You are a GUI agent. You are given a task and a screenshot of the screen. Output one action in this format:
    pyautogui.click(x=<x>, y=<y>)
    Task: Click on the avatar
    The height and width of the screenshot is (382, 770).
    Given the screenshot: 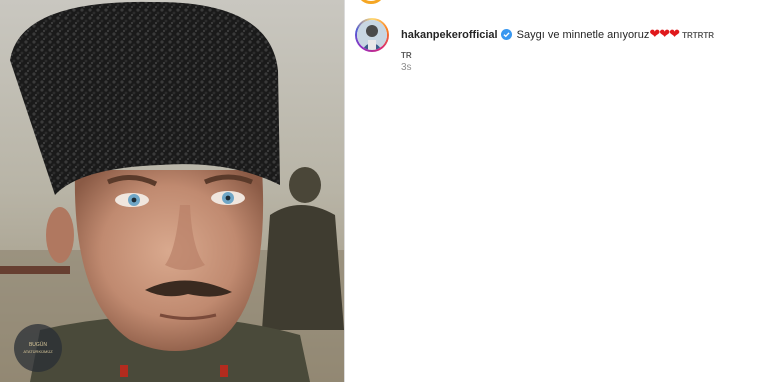 What is the action you would take?
    pyautogui.click(x=372, y=35)
    